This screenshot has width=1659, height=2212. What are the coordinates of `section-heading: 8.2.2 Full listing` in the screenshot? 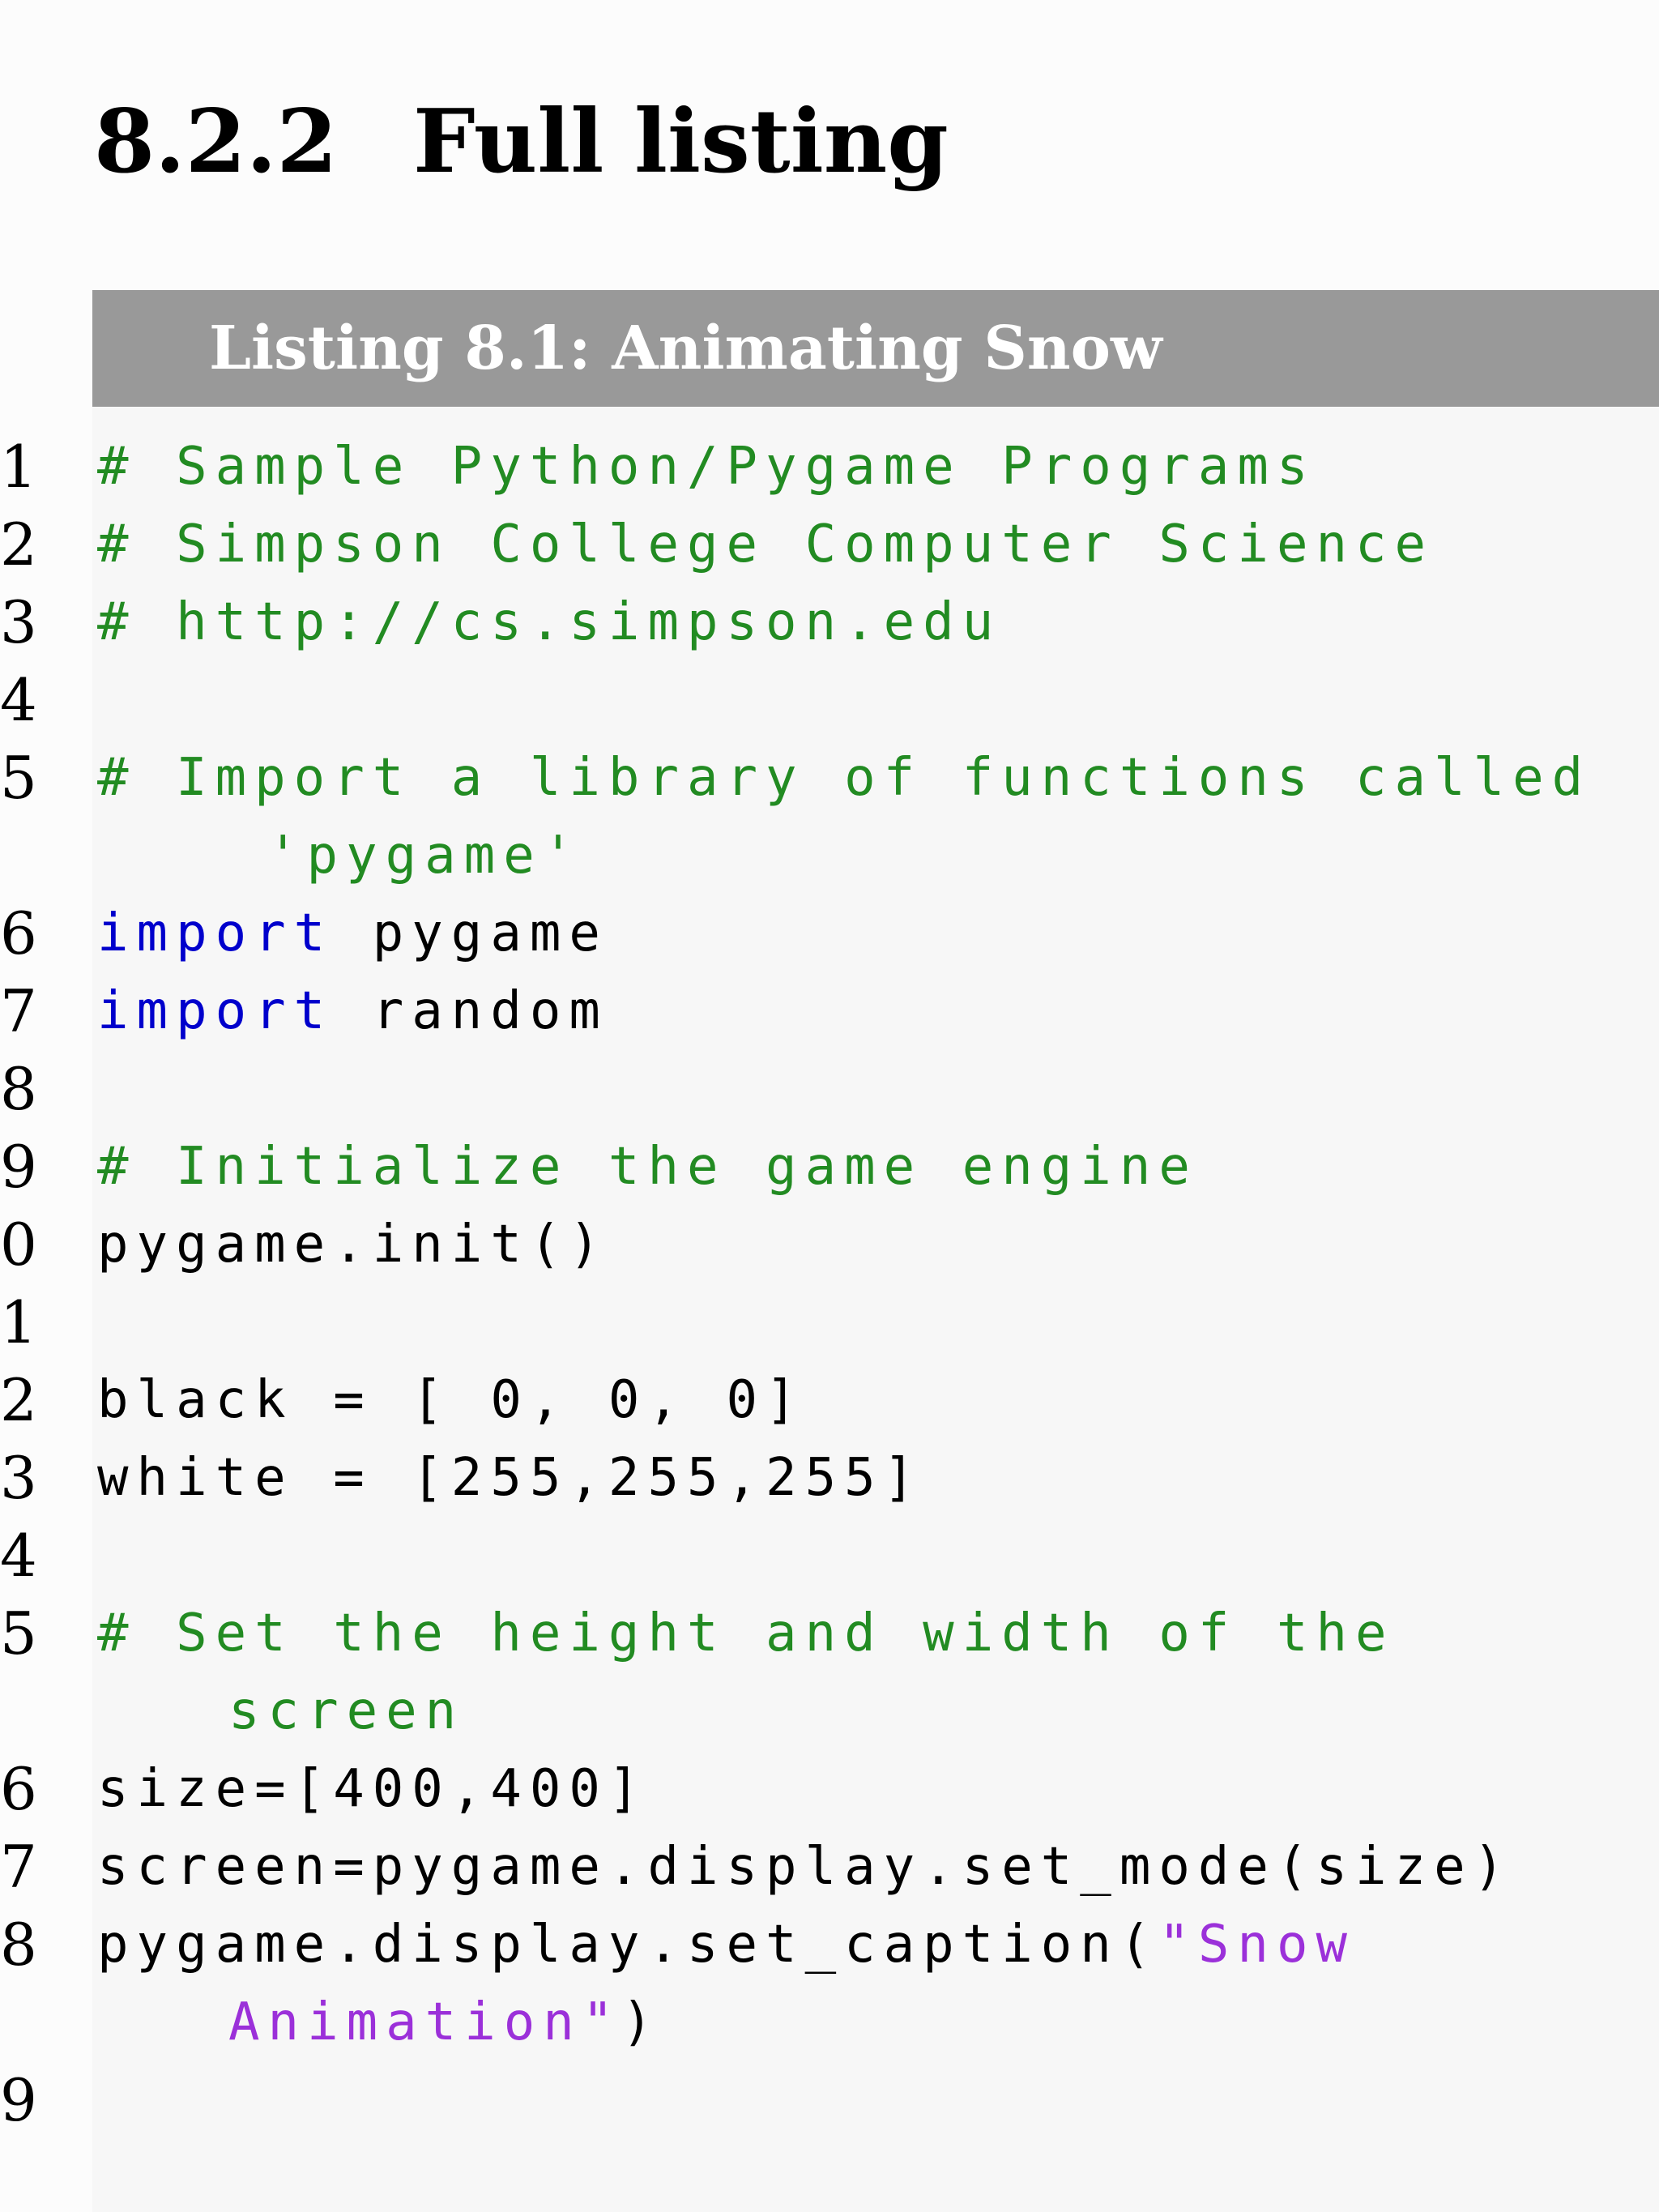 It's located at (521, 142).